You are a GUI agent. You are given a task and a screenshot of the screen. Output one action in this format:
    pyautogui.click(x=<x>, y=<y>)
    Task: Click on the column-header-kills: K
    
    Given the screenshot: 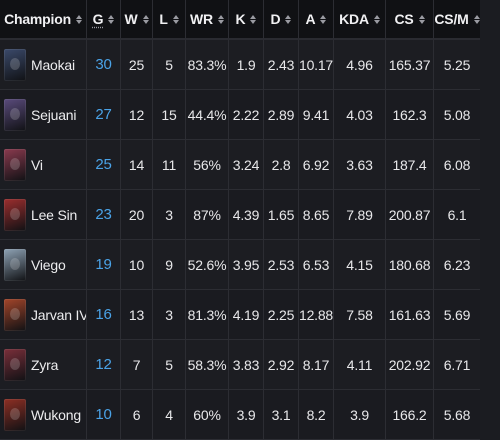 What is the action you would take?
    pyautogui.click(x=246, y=20)
    